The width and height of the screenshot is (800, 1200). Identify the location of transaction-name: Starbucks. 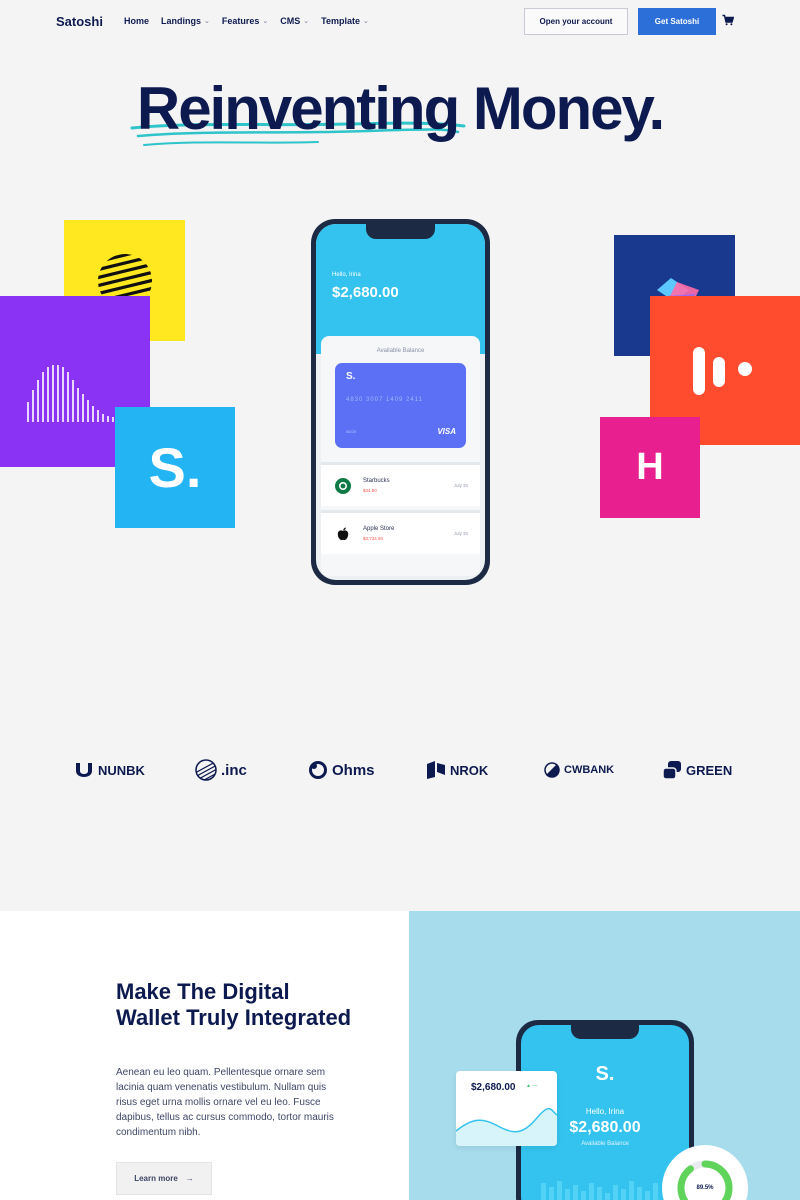
(376, 481).